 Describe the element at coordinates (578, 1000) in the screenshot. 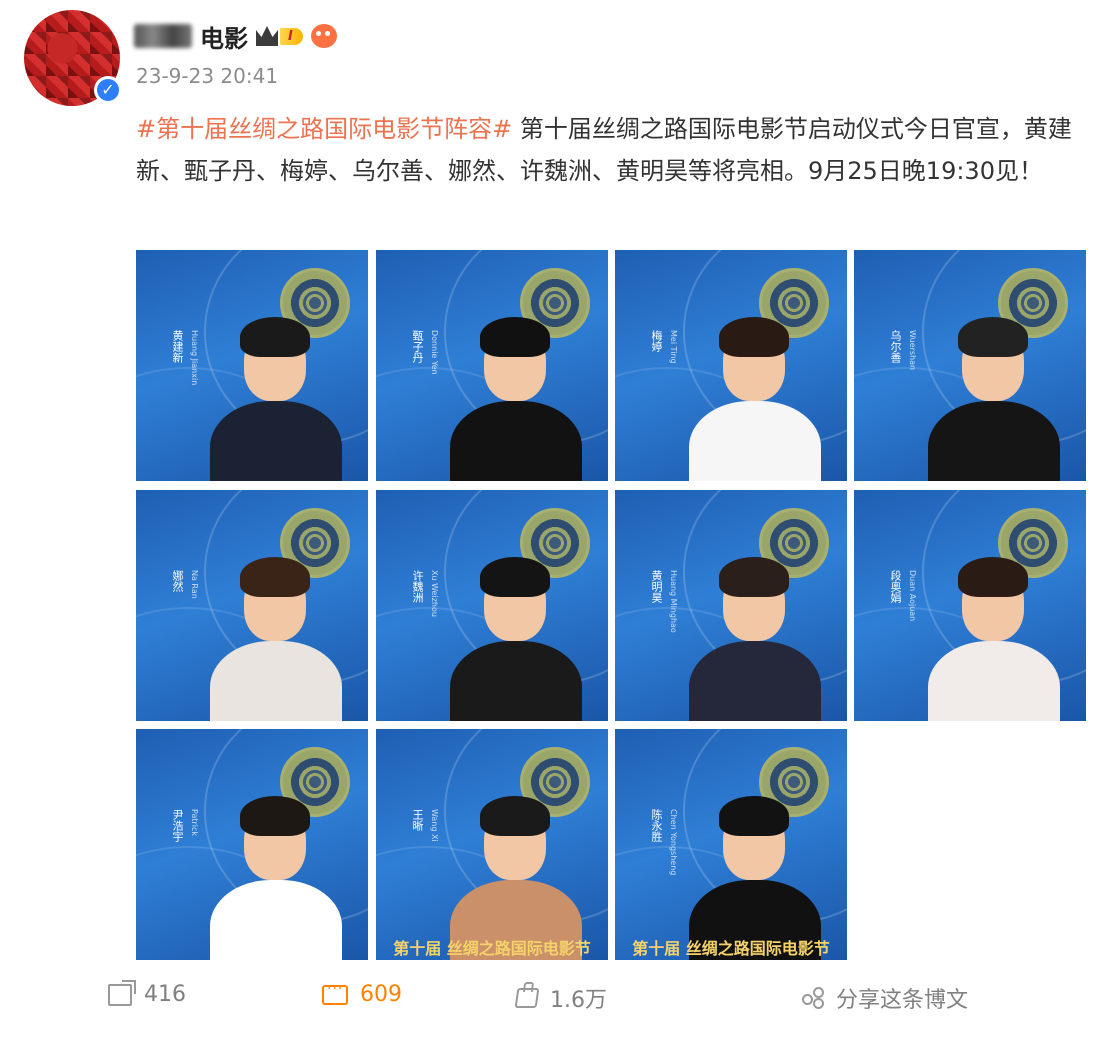

I see `like-count: 1.6万` at that location.